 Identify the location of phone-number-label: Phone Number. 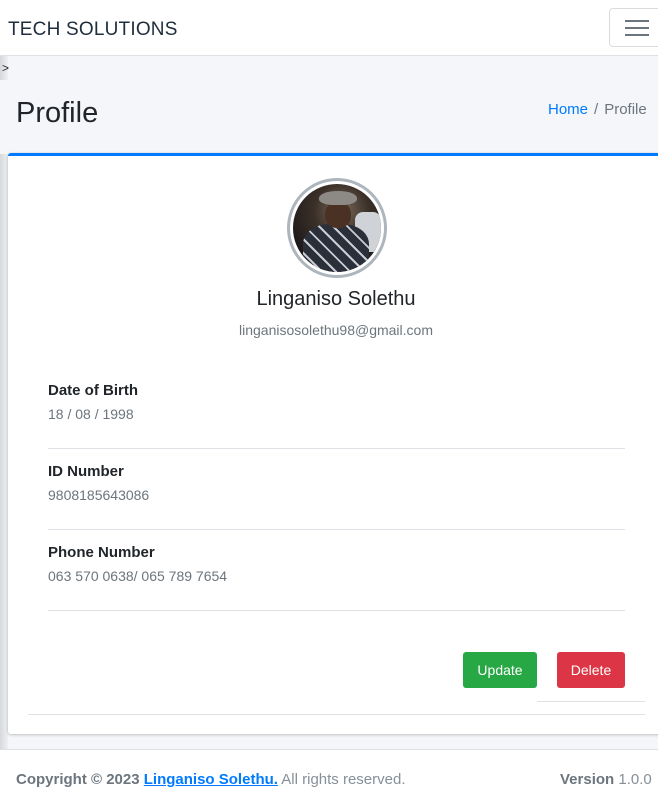
(101, 552).